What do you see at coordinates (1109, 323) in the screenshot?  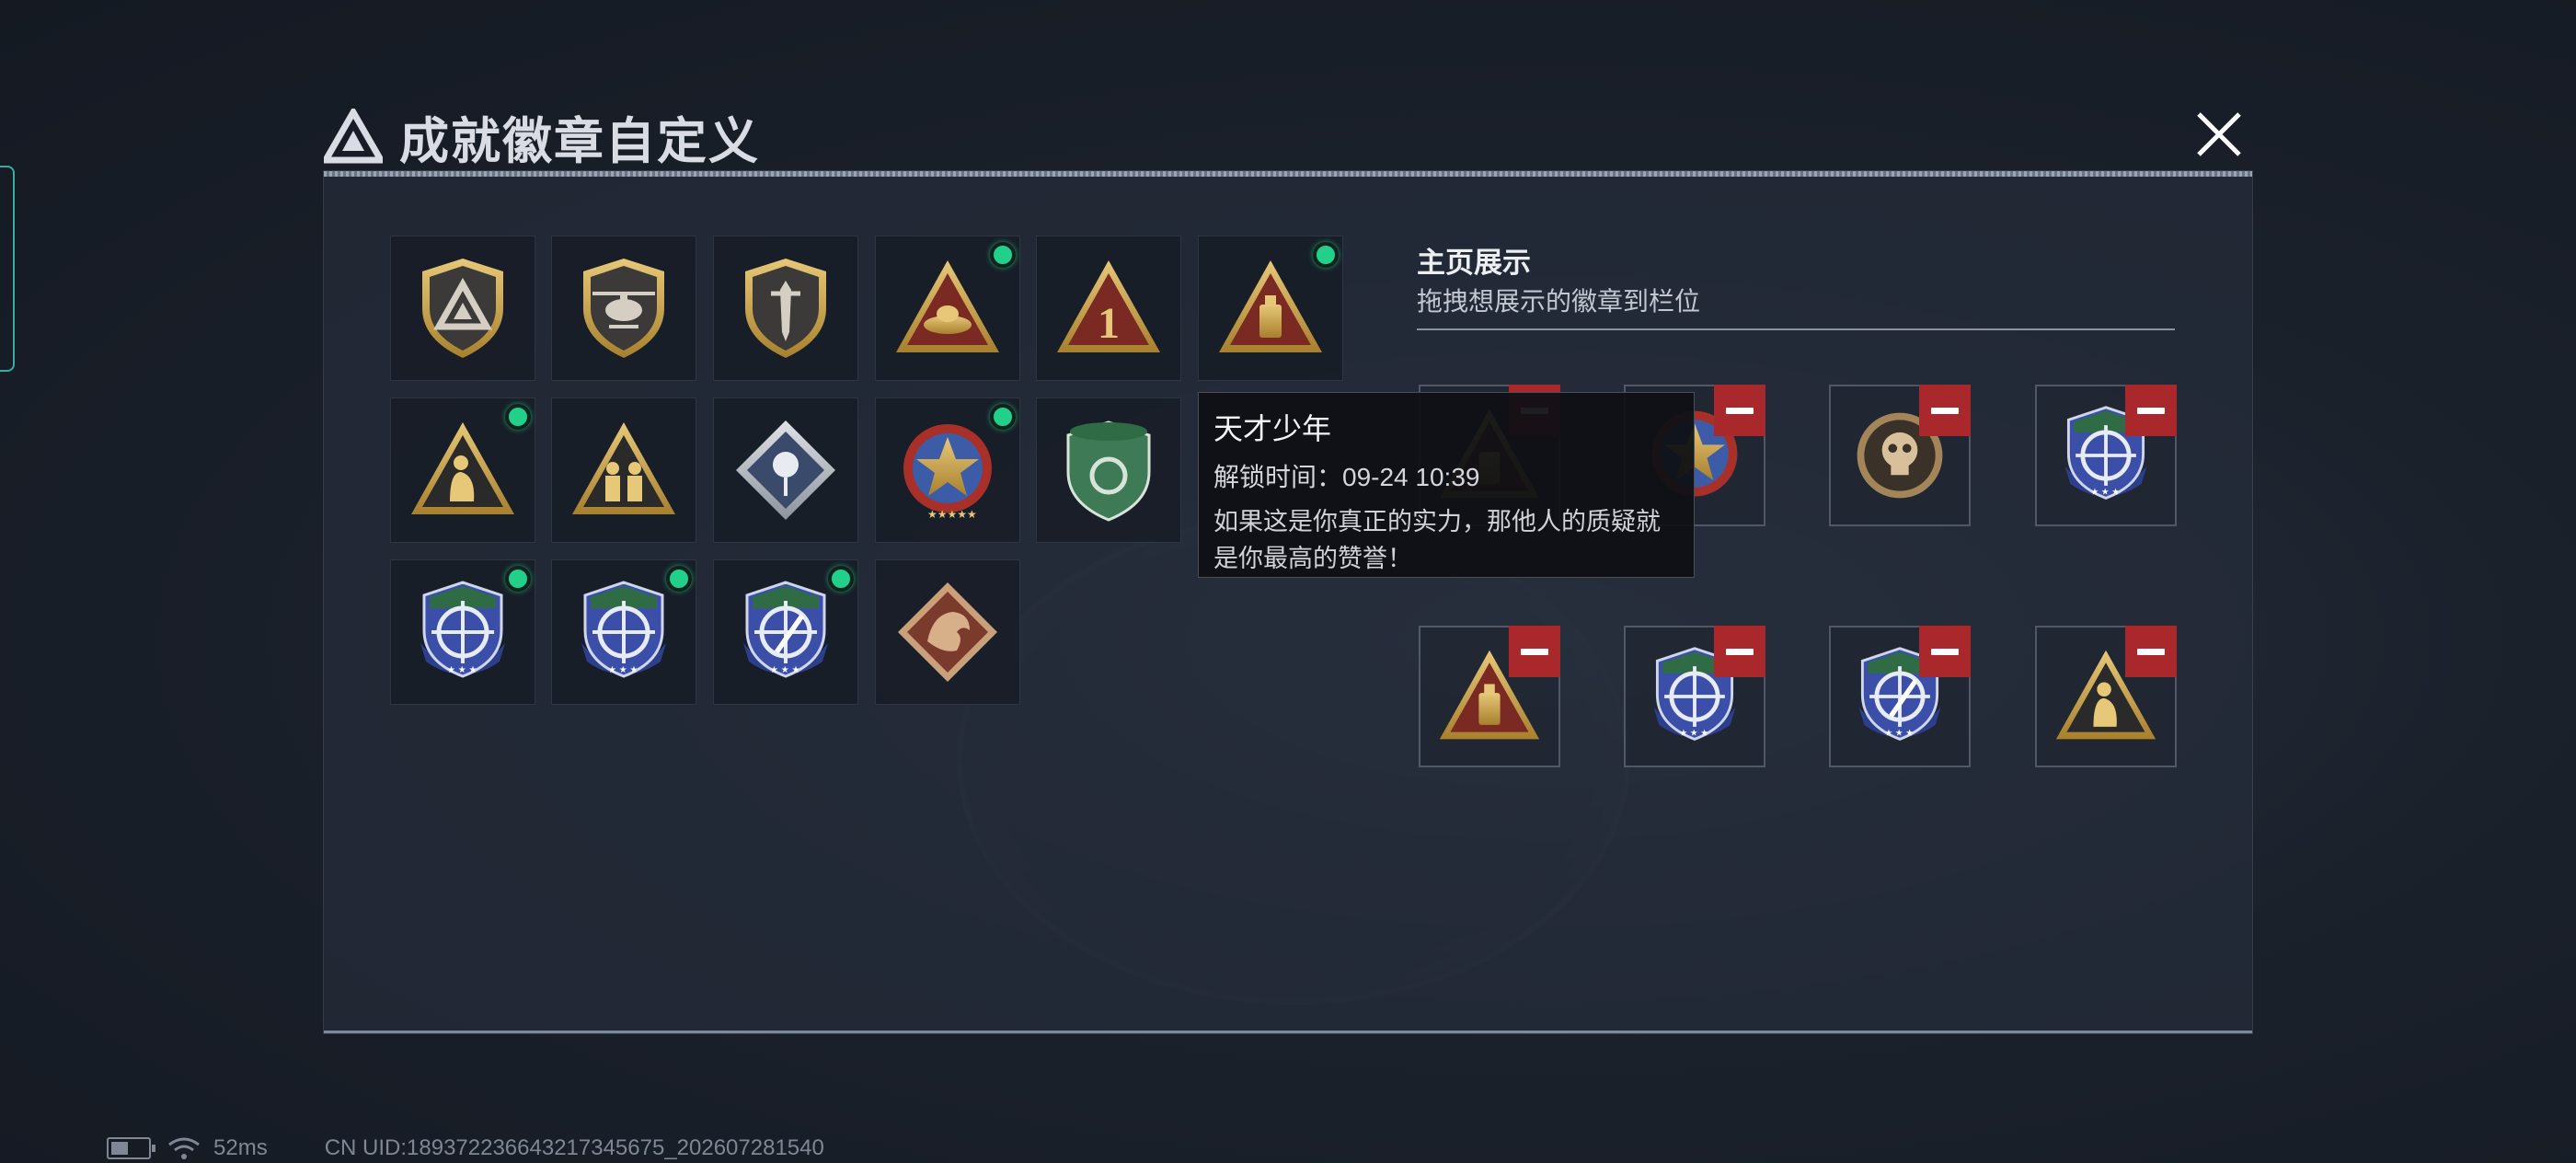 I see `svg-text: 1` at bounding box center [1109, 323].